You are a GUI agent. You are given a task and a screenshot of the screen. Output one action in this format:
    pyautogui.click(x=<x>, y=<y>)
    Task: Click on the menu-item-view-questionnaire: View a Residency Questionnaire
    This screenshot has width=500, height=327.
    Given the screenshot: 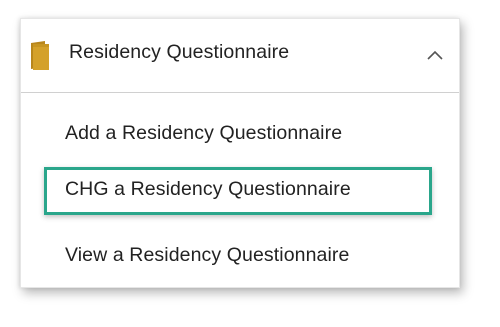 What is the action you would take?
    pyautogui.click(x=207, y=255)
    